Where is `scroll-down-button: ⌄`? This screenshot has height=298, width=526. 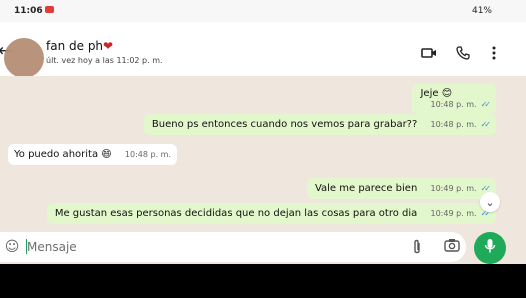
scroll-down-button: ⌄ is located at coordinates (490, 202).